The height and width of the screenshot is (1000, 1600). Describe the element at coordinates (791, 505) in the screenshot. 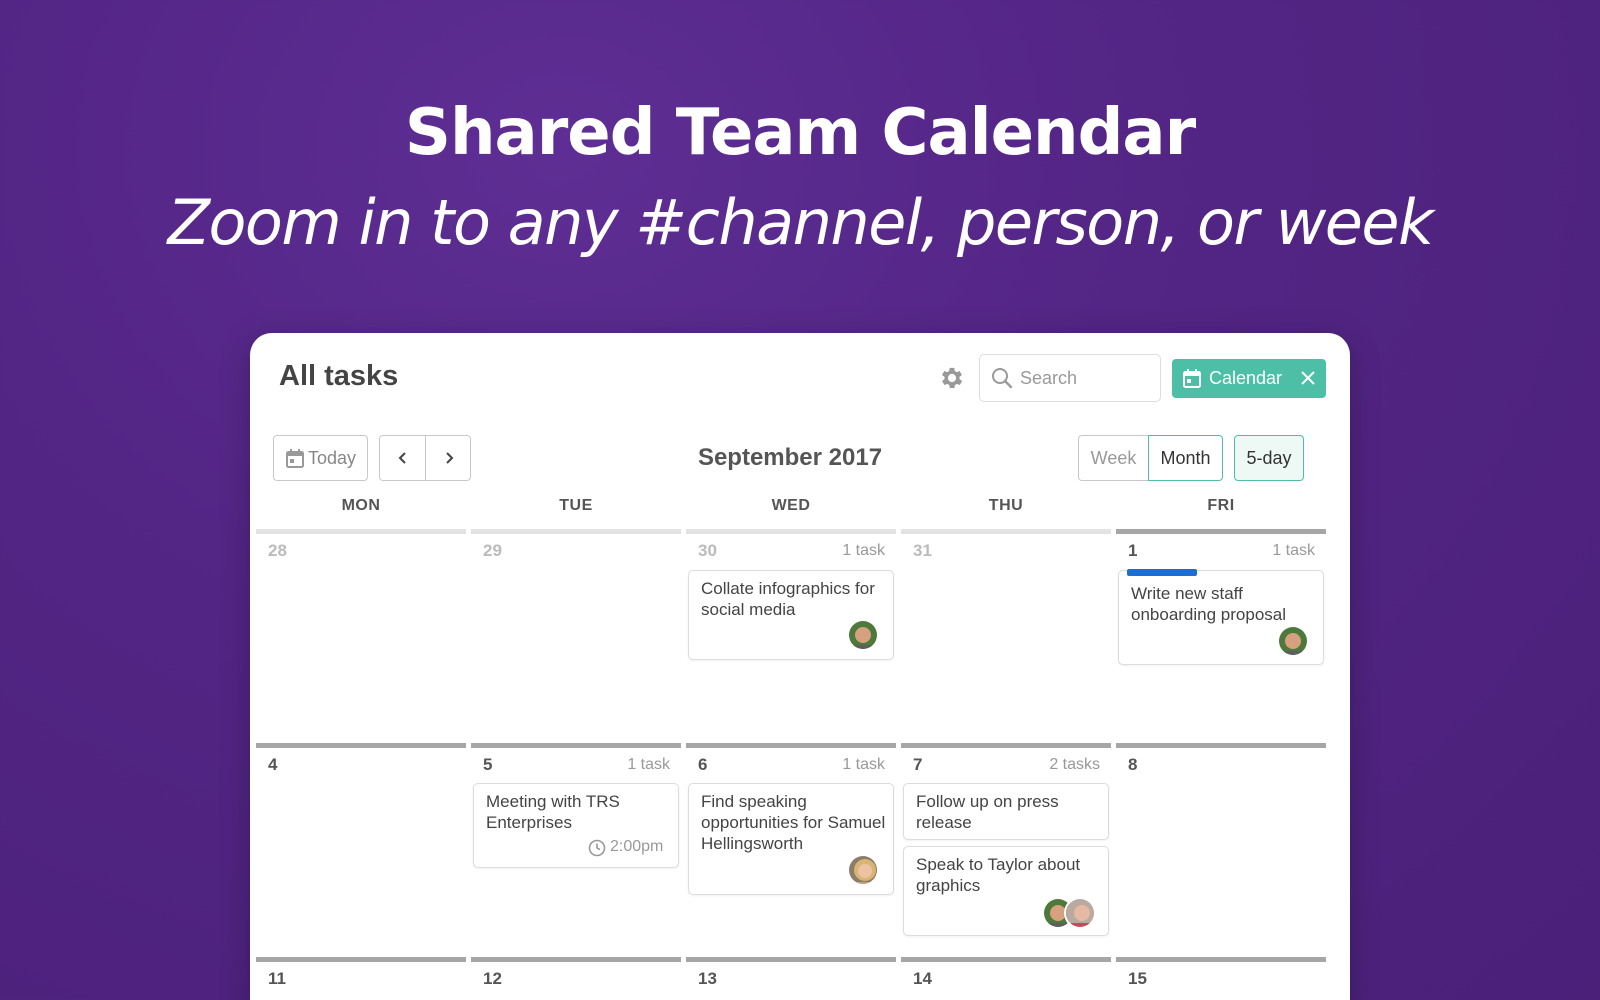

I see `weekday-header-wed: WED` at that location.